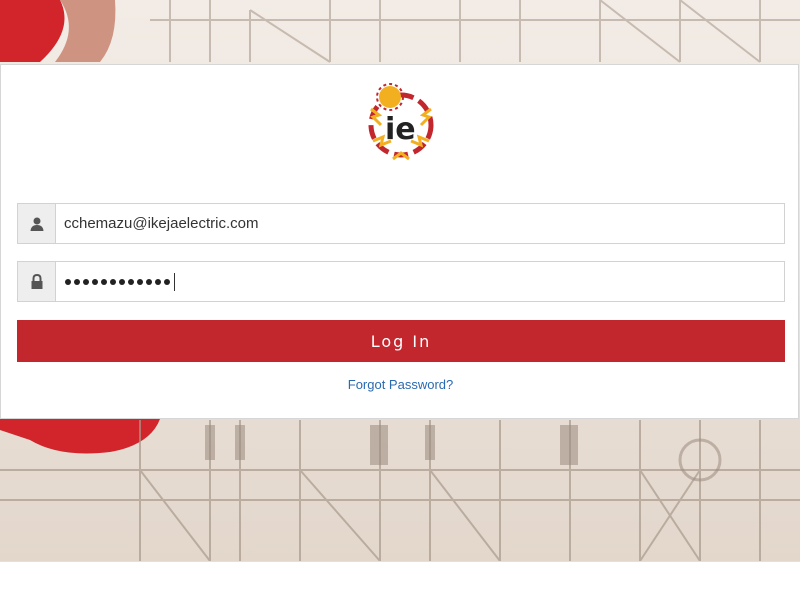  I want to click on password-field, so click(401, 281).